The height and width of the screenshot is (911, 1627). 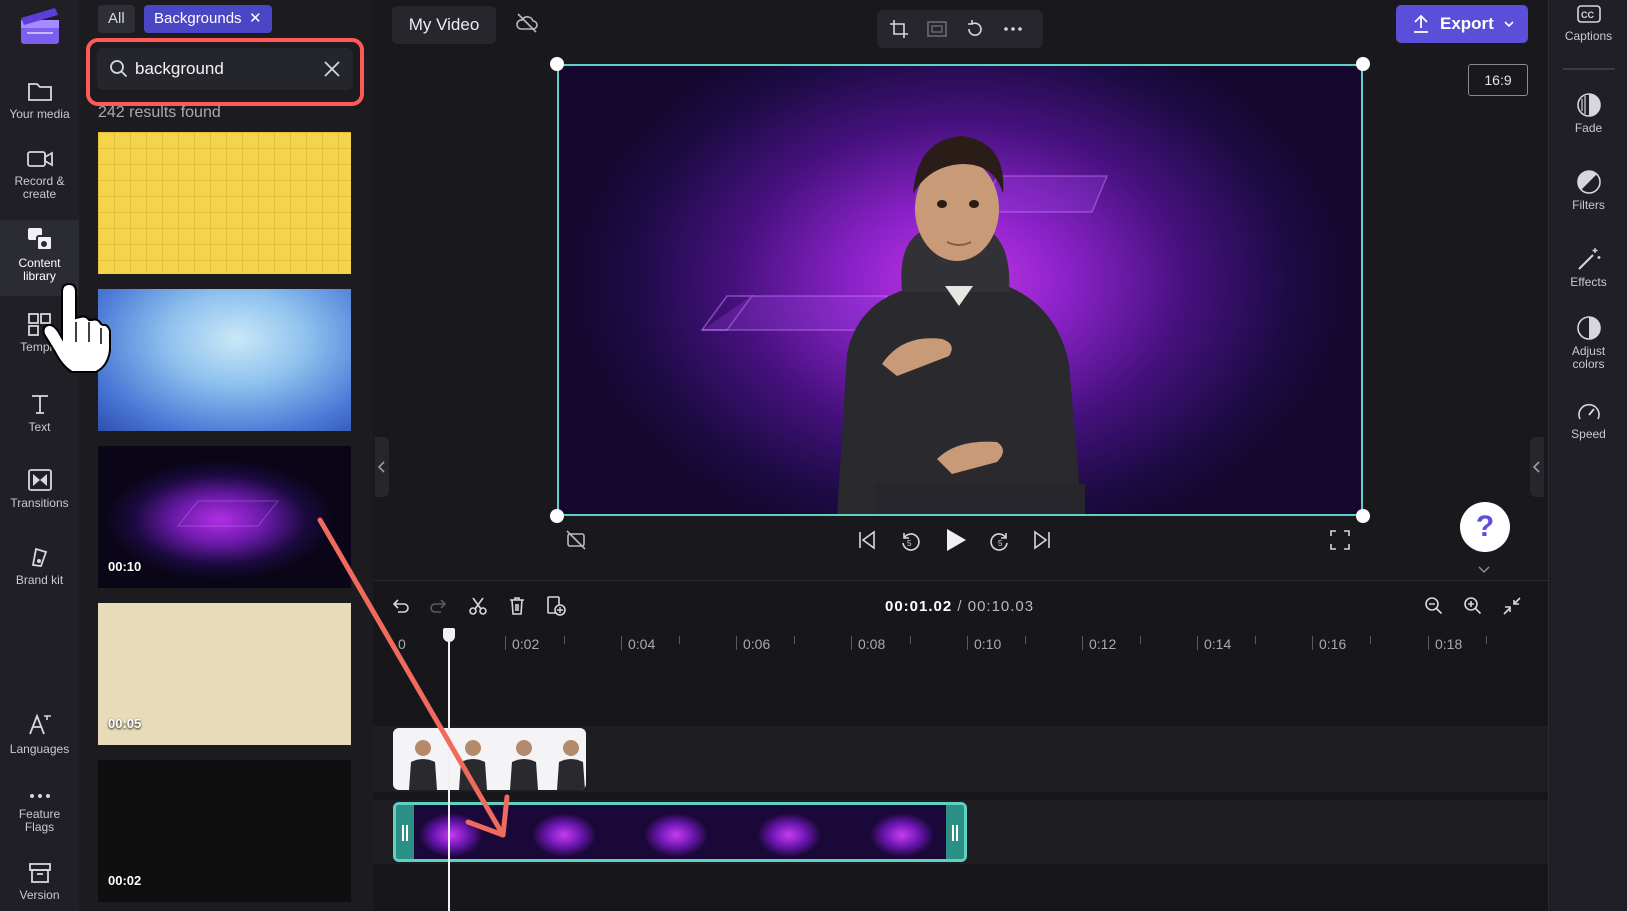 What do you see at coordinates (1485, 527) in the screenshot?
I see `help-button: ?` at bounding box center [1485, 527].